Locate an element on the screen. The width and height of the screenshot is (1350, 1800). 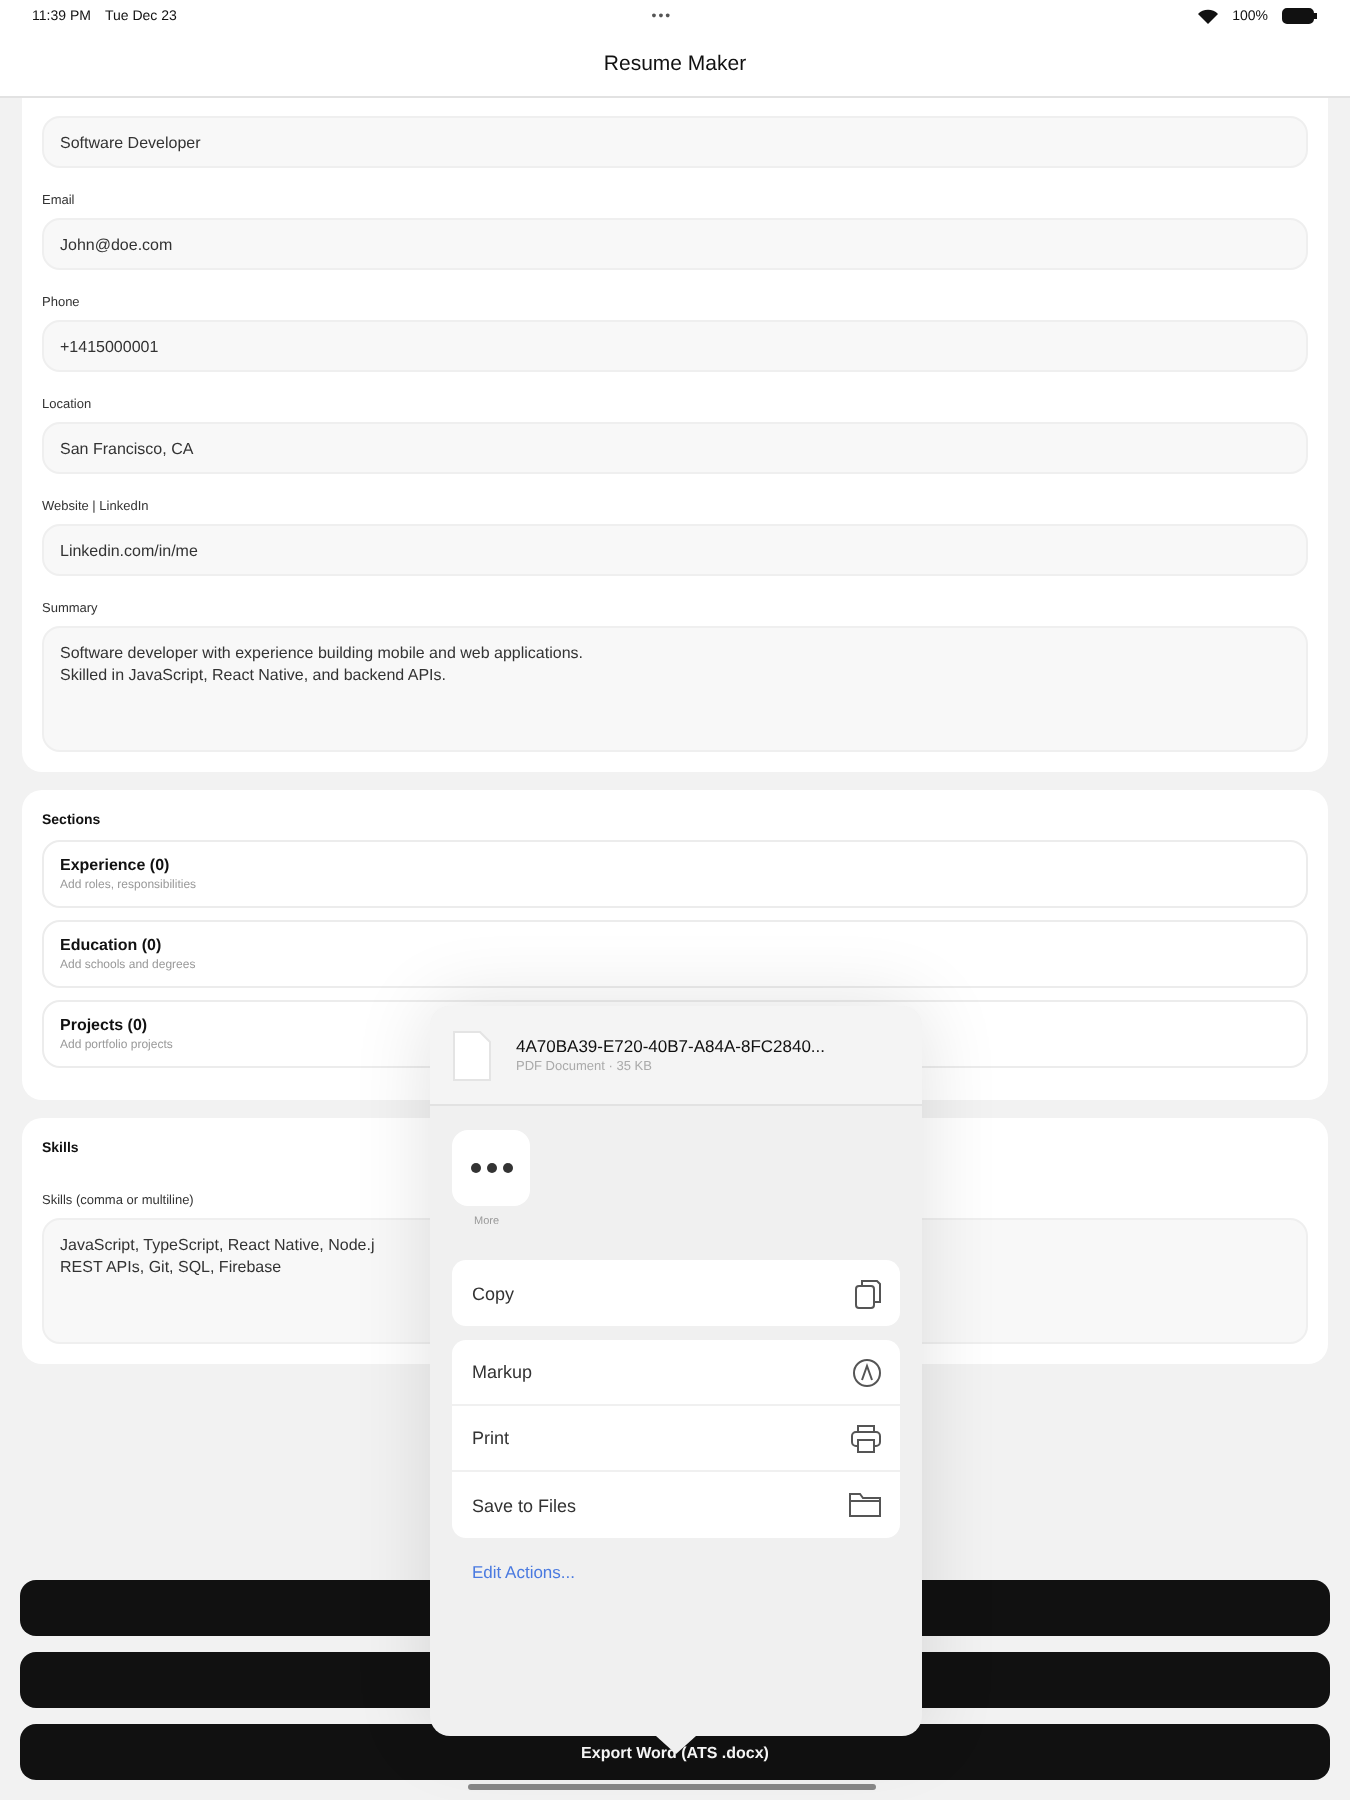
text-field: John@doe.com is located at coordinates (675, 244).